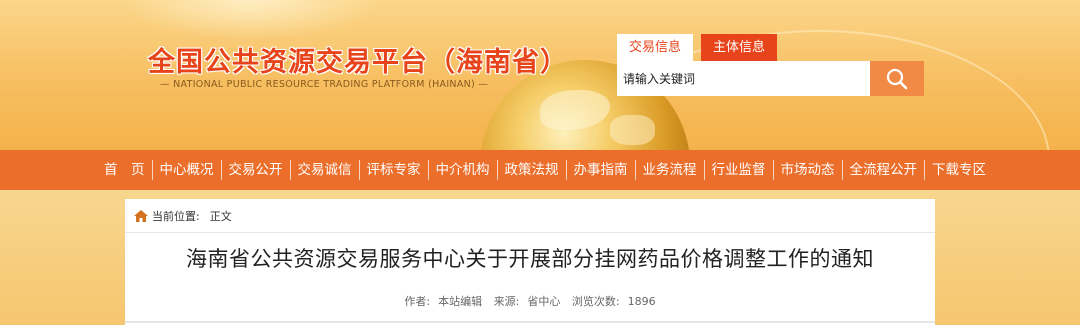  Describe the element at coordinates (250, 20) in the screenshot. I see `header-glow` at that location.